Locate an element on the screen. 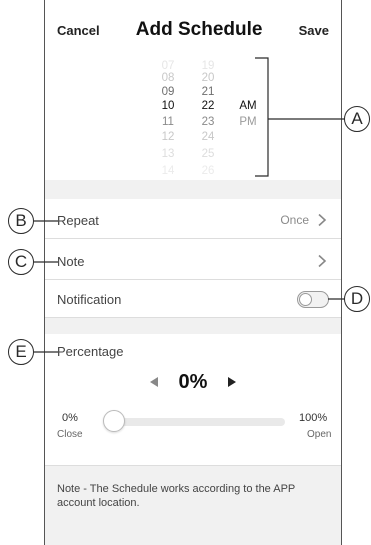 The image size is (371, 545). hour-option: 12 is located at coordinates (168, 137).